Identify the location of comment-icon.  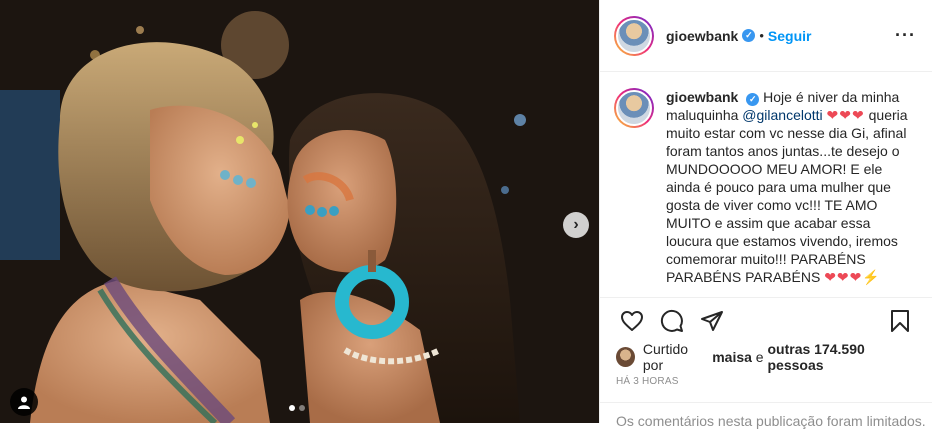
(671, 320).